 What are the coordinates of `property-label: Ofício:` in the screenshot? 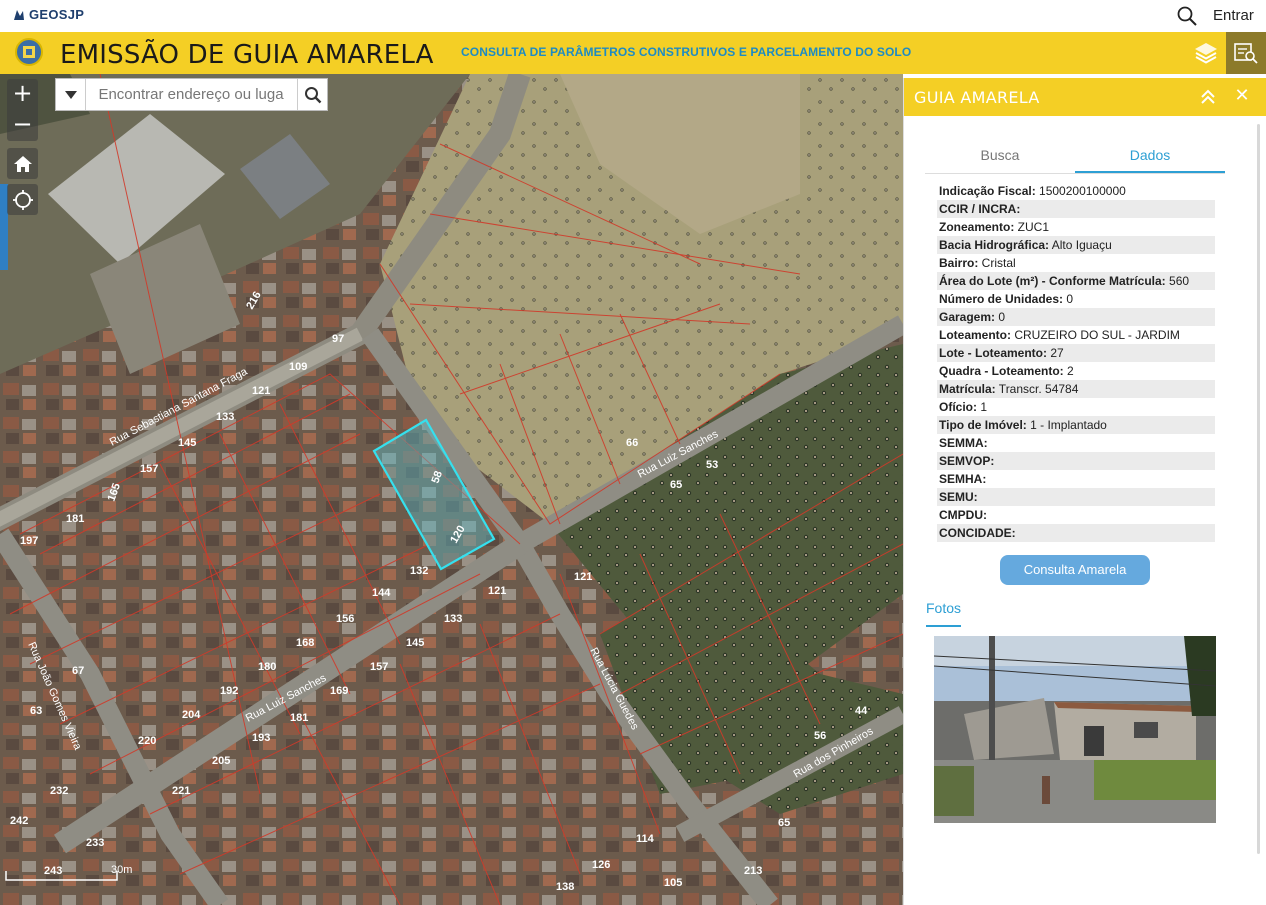 It's located at (958, 407).